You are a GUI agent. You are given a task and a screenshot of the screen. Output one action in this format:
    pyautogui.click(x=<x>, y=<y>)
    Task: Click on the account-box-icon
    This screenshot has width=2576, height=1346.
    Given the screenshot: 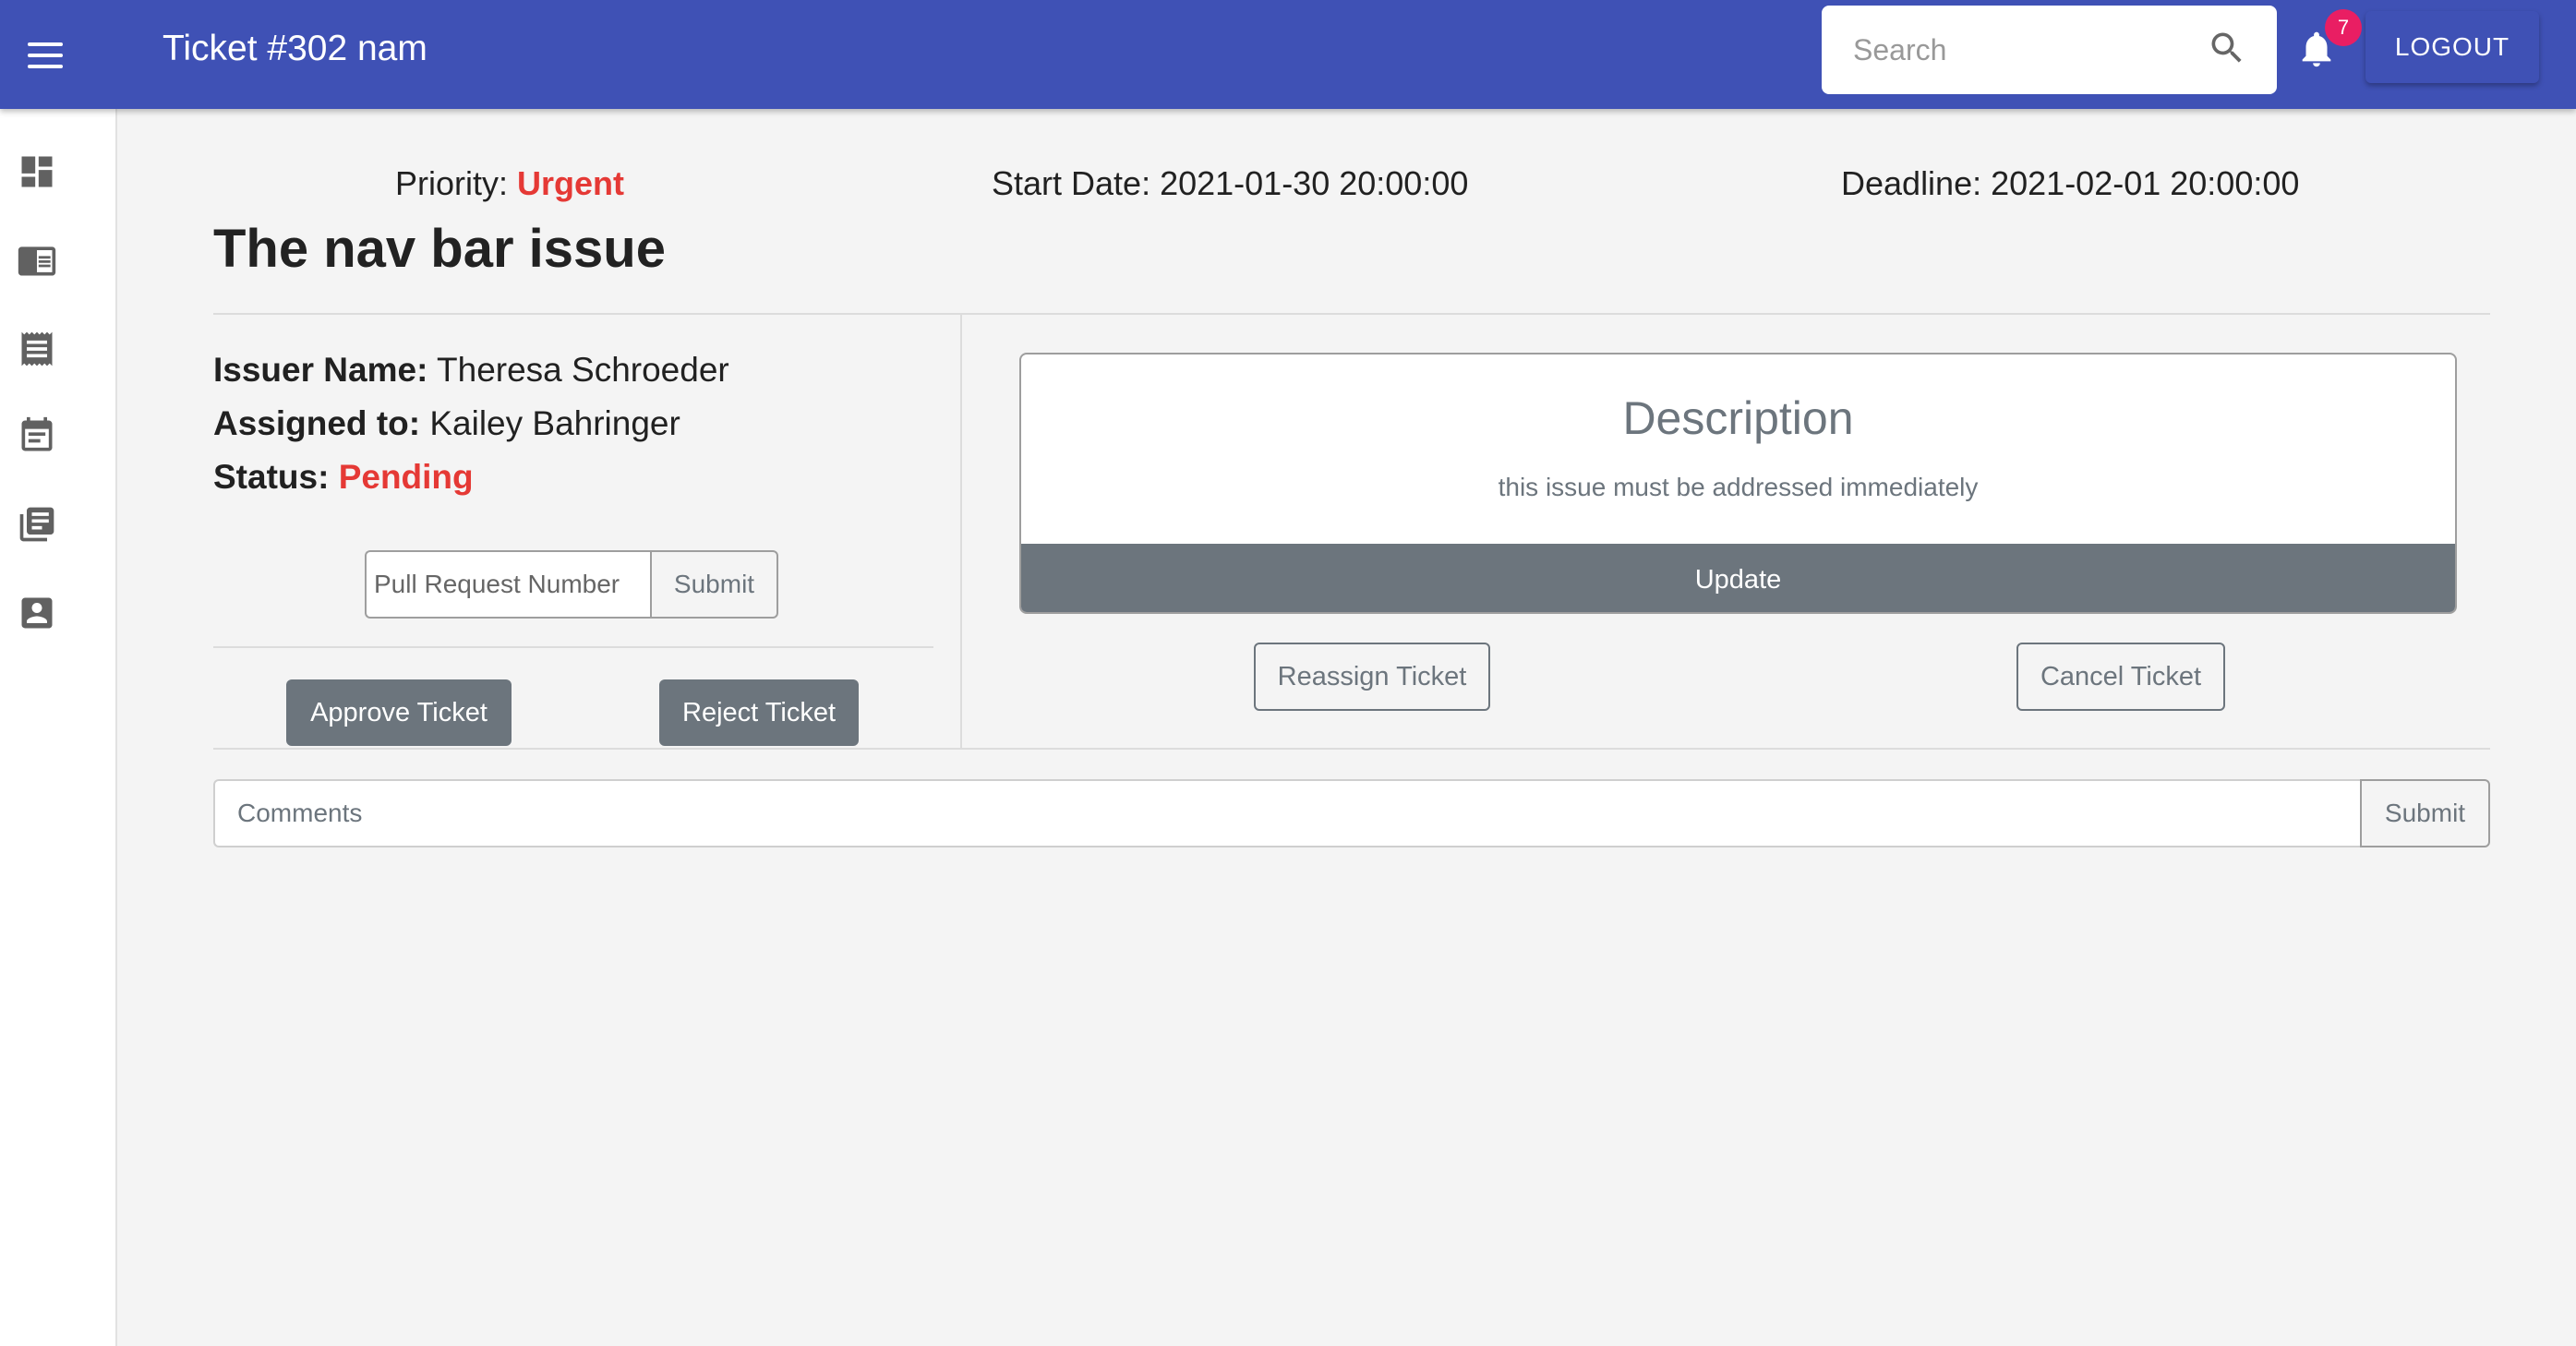 What is the action you would take?
    pyautogui.click(x=37, y=613)
    